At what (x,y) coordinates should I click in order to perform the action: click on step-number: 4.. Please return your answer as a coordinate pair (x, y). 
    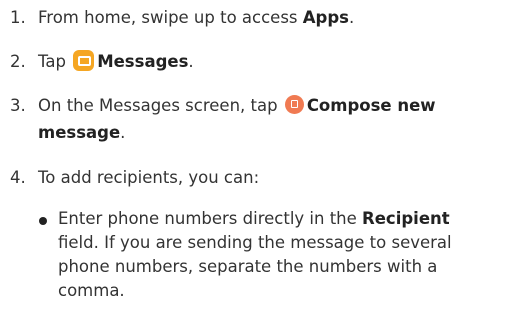
    Looking at the image, I should click on (18, 177).